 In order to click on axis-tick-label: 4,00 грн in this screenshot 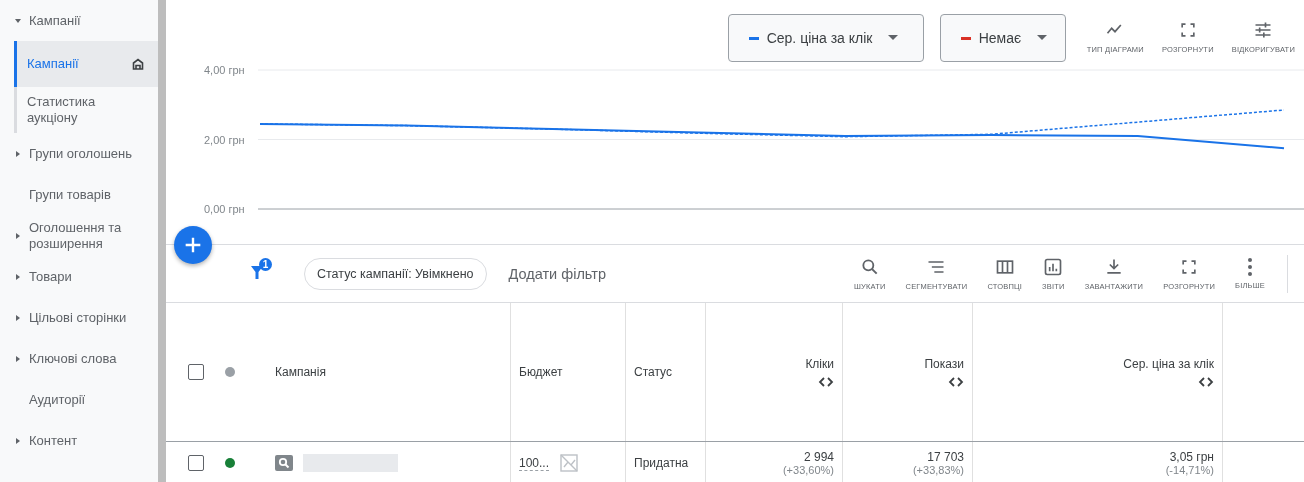, I will do `click(224, 70)`.